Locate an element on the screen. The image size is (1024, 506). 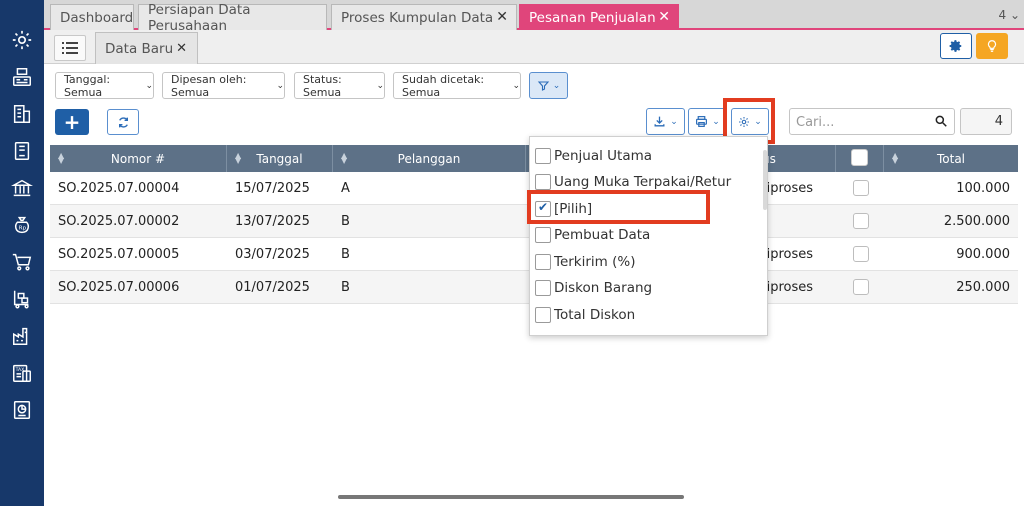
select-all-checkbox is located at coordinates (859, 157).